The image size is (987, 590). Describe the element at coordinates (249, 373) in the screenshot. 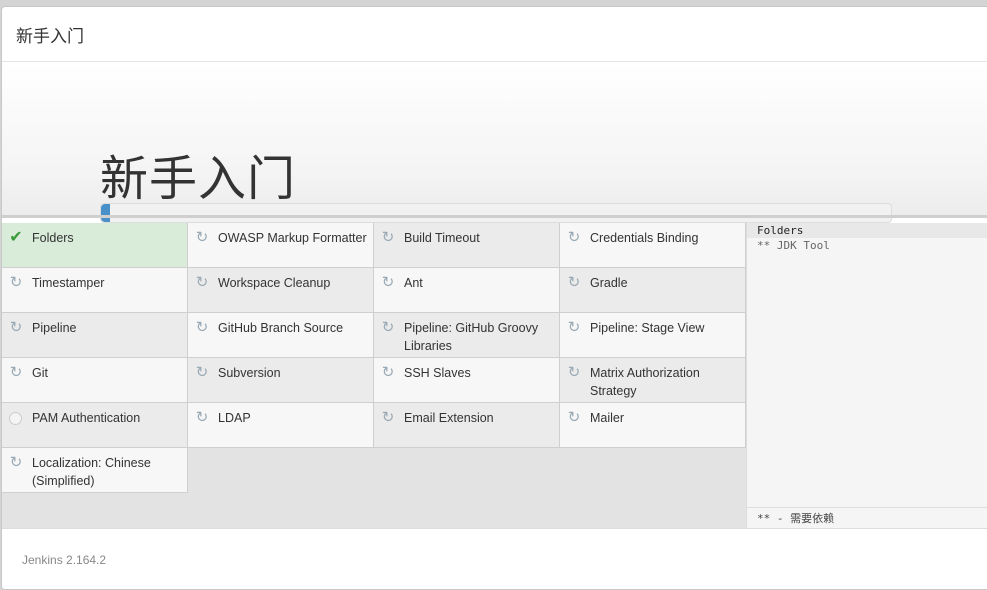

I see `plugin-label: Subversion` at that location.